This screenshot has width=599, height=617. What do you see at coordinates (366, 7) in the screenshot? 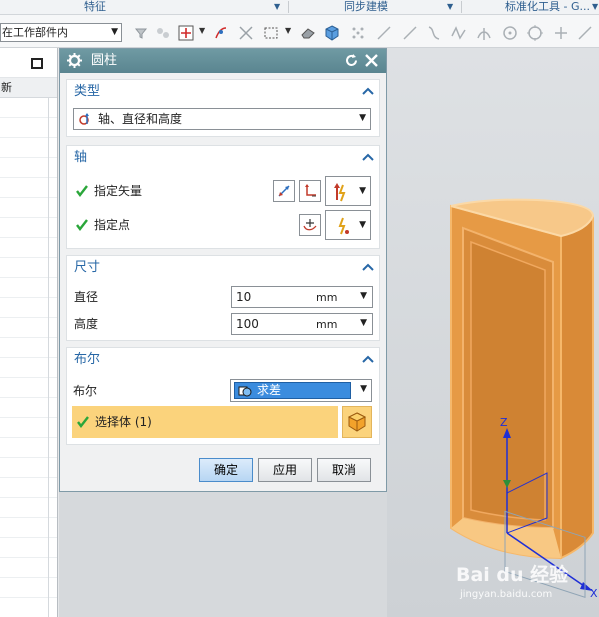
I see `ribbon-group-sync-modeling: 同步建模` at bounding box center [366, 7].